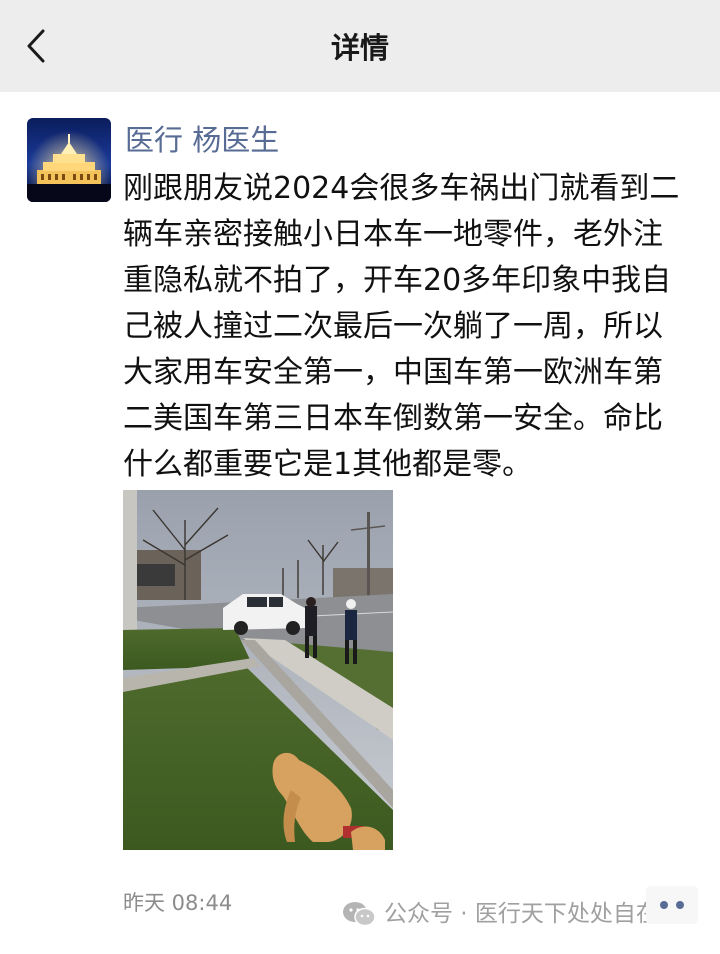 This screenshot has height=954, width=720. What do you see at coordinates (672, 905) in the screenshot?
I see `more-actions-button` at bounding box center [672, 905].